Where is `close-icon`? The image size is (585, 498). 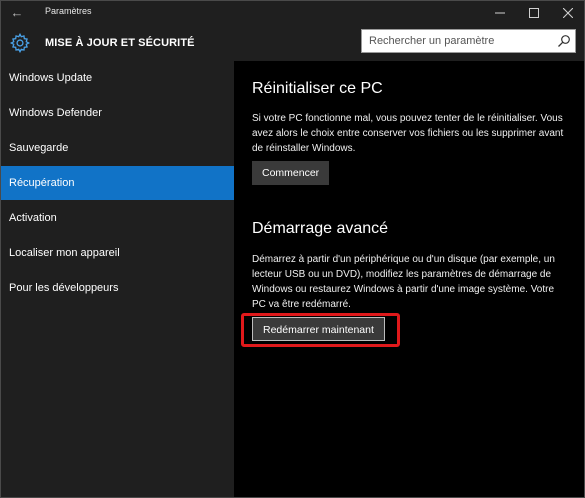 close-icon is located at coordinates (568, 13).